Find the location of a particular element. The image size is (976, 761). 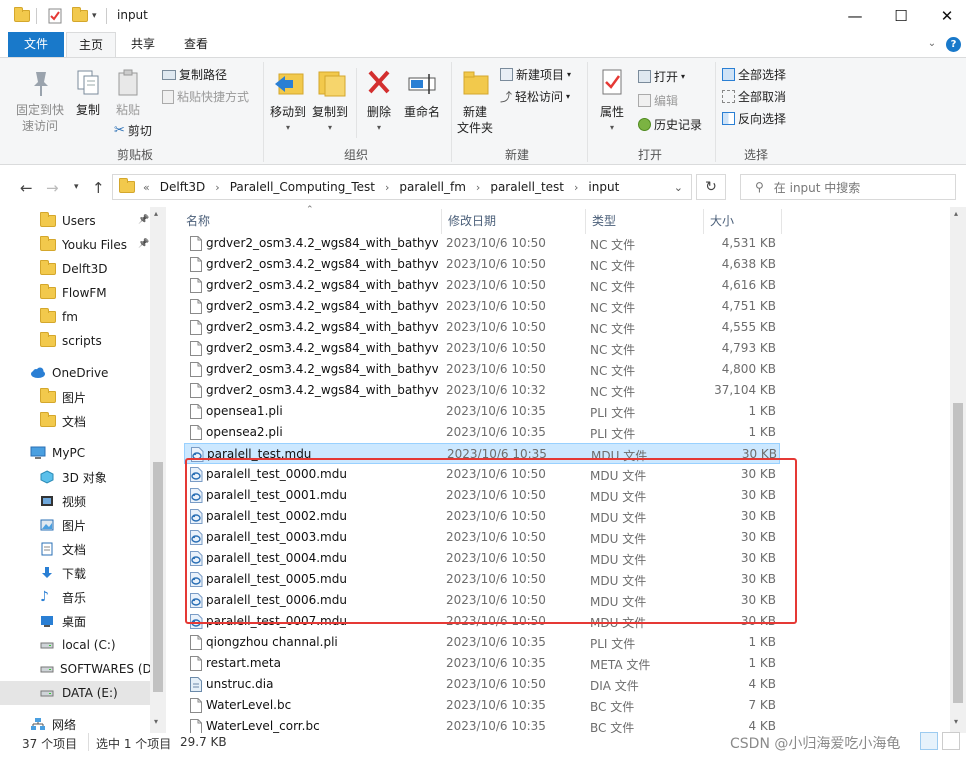

tab-file: 文件 is located at coordinates (36, 44).